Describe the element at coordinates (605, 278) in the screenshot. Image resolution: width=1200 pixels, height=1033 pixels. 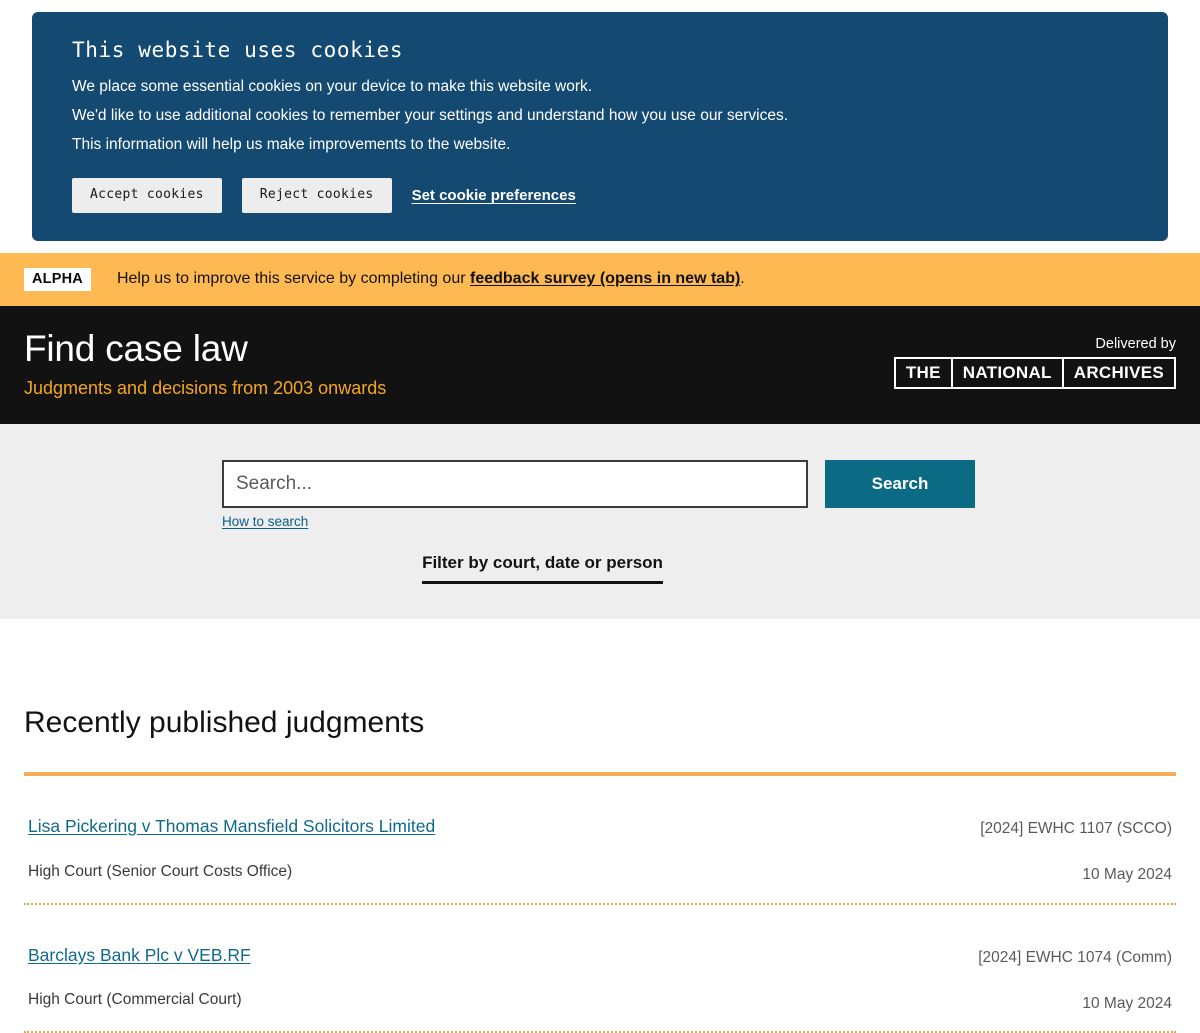
I see `feedback-survey-link: feedback survey (opens in new tab)` at that location.